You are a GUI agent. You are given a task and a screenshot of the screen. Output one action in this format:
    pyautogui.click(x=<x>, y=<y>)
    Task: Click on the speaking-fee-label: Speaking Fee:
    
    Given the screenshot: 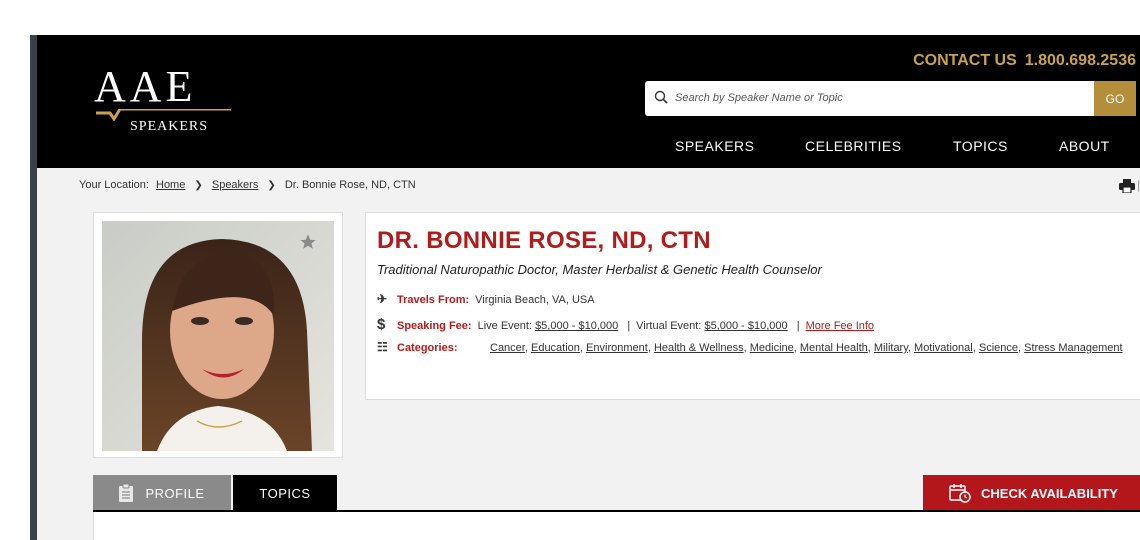 What is the action you would take?
    pyautogui.click(x=434, y=326)
    